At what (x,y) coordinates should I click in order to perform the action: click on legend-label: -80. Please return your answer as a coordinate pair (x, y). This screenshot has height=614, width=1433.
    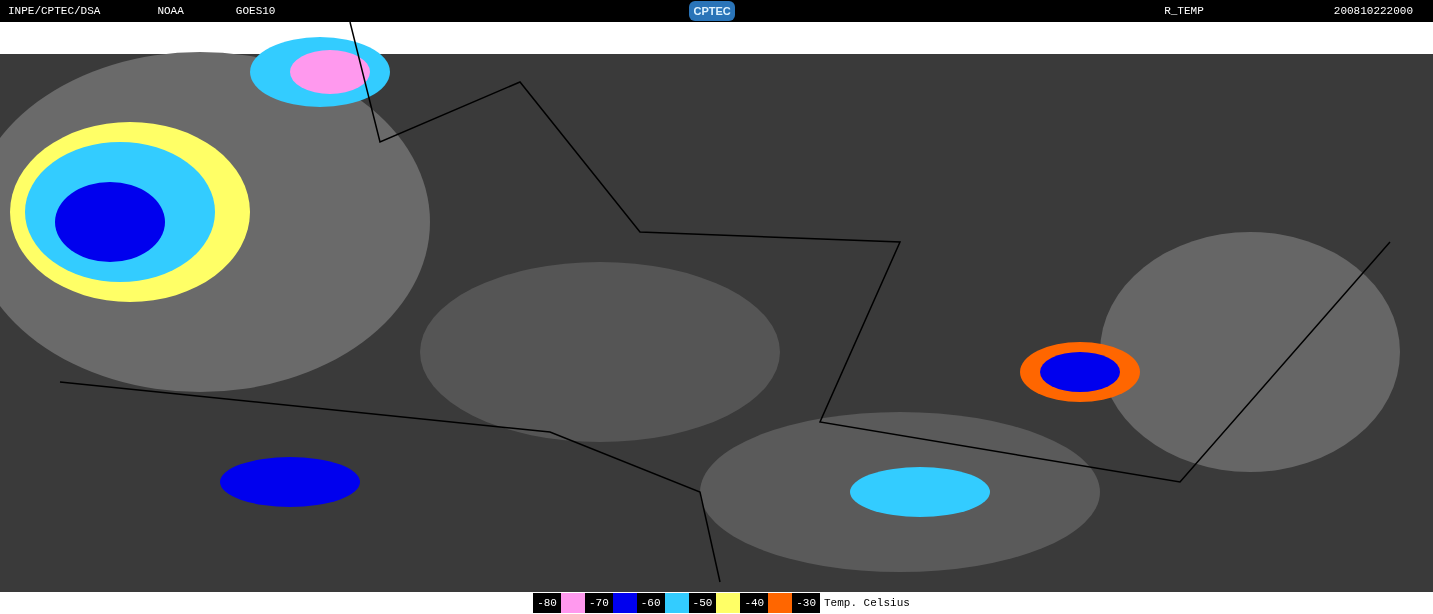
    Looking at the image, I should click on (547, 603).